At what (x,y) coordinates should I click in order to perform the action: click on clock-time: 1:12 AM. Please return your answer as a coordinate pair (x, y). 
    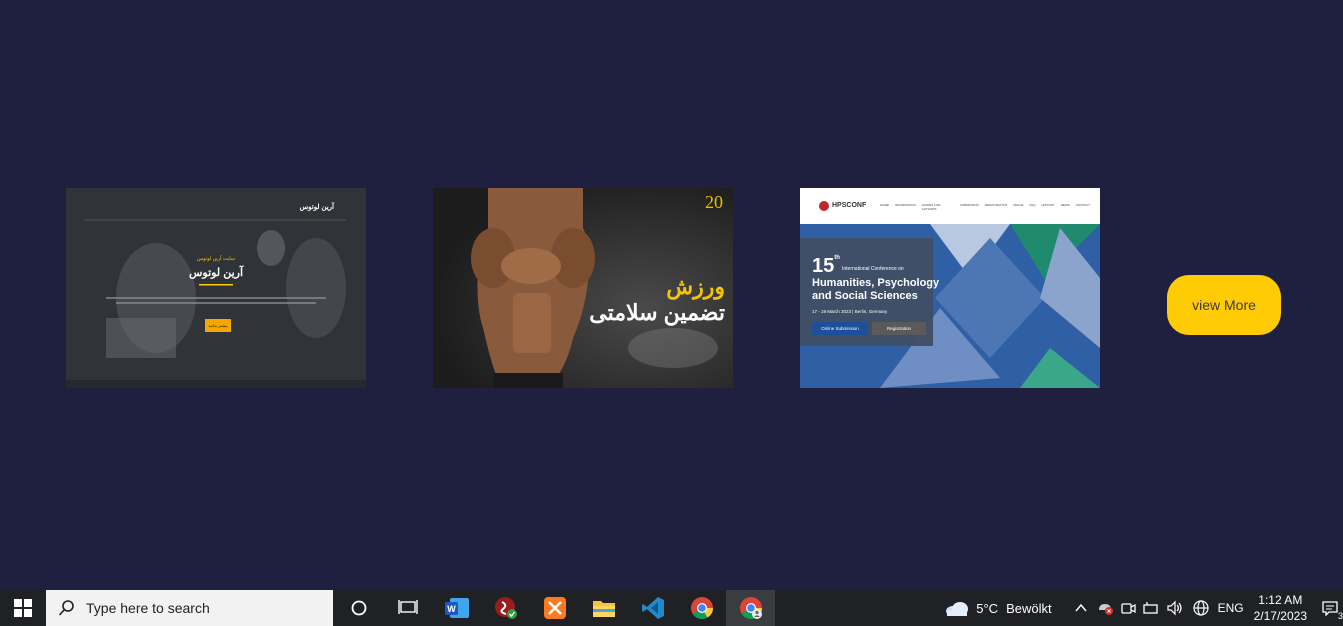
    Looking at the image, I should click on (1280, 600).